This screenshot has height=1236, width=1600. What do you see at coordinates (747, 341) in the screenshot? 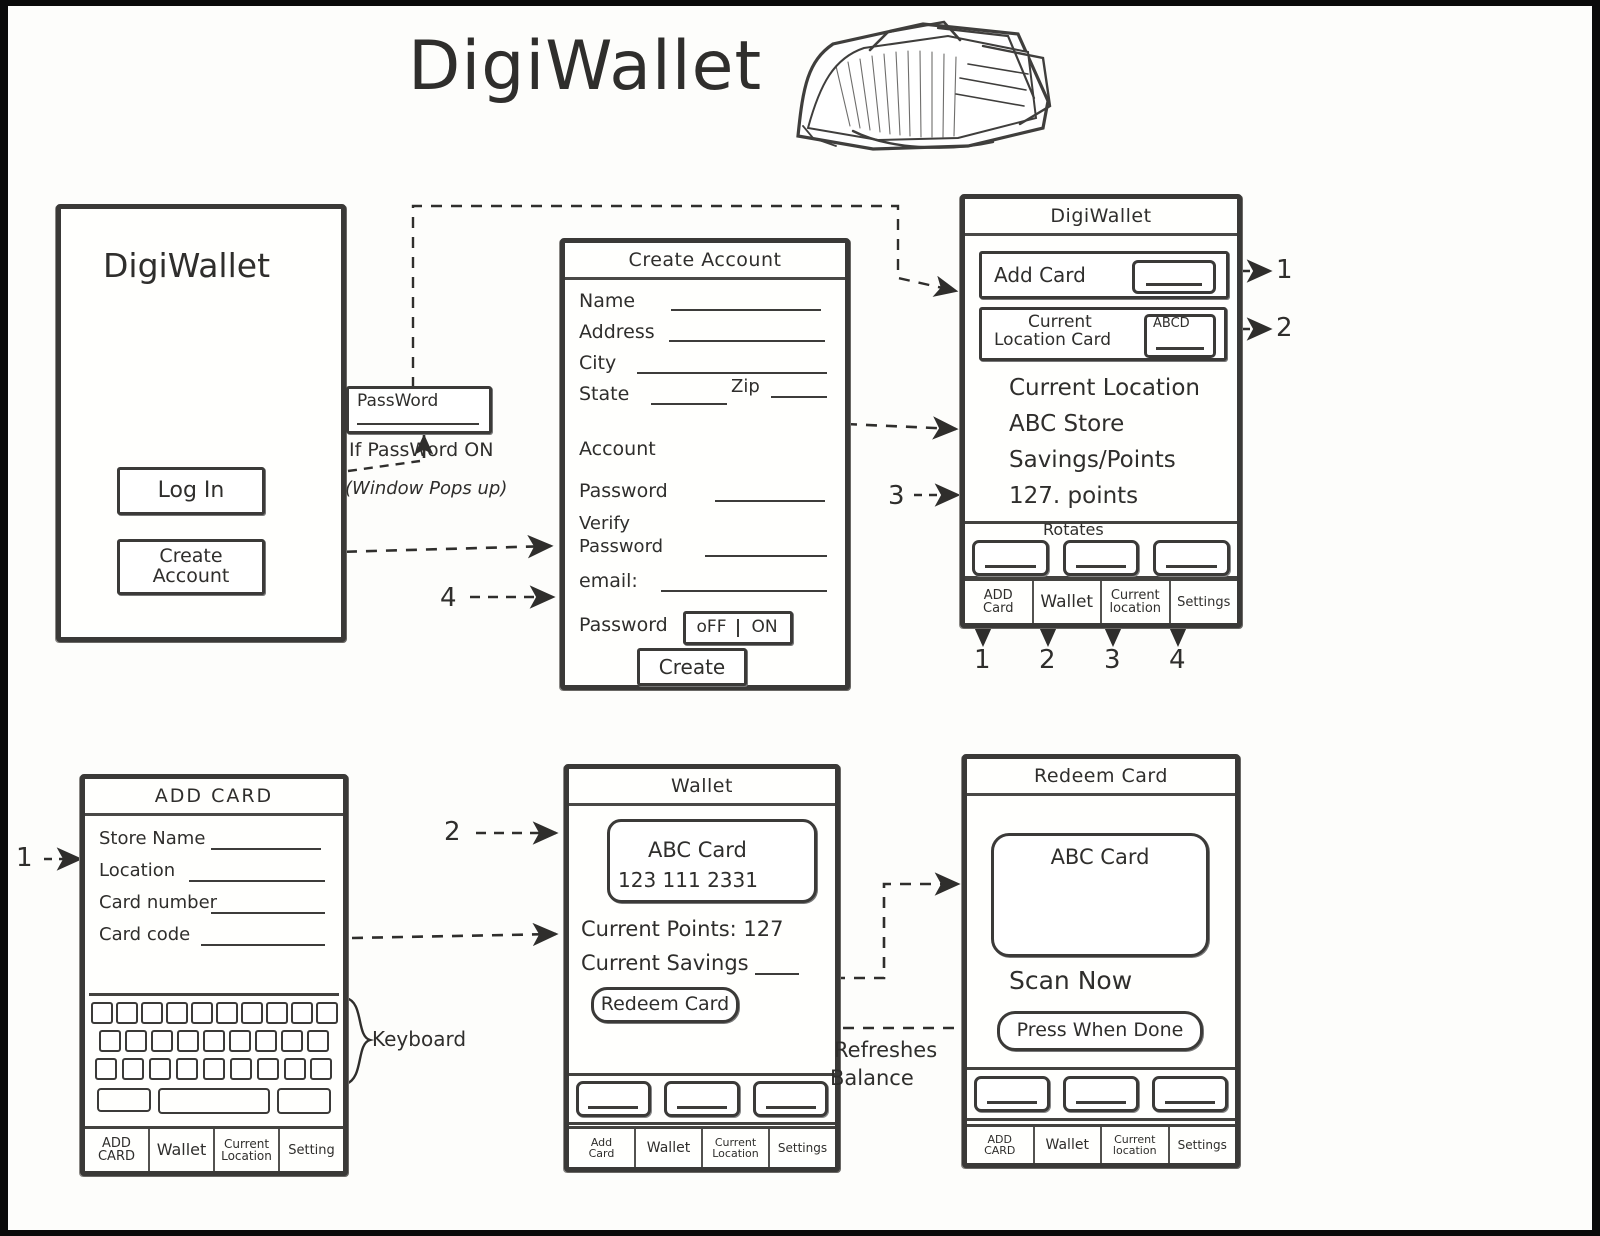
I see `field-input-address` at bounding box center [747, 341].